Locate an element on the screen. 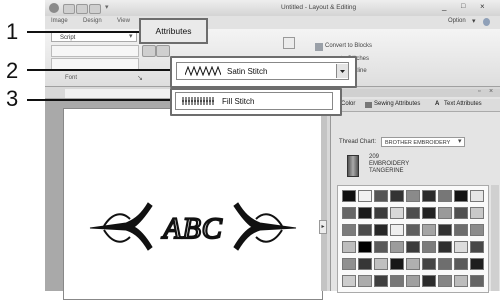 The width and height of the screenshot is (500, 300). panel-pin-icon: ▫ is located at coordinates (479, 91).